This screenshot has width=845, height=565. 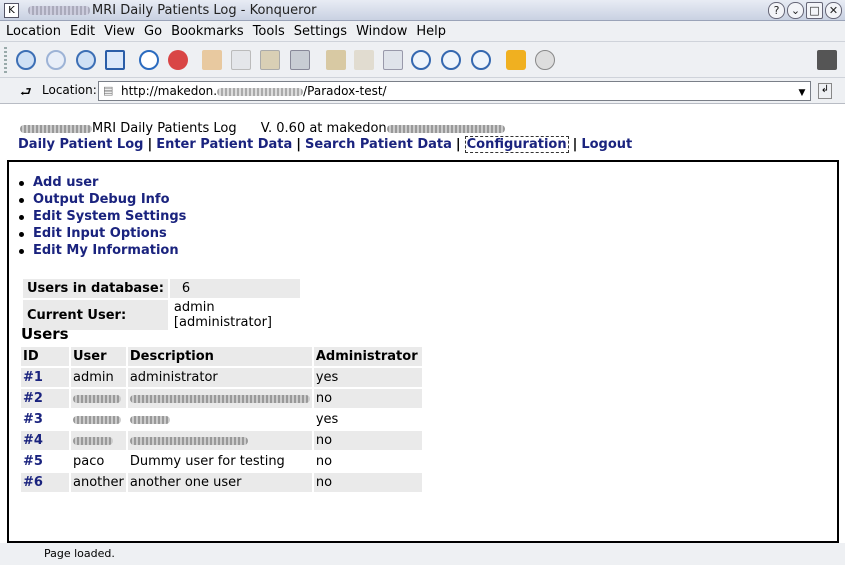 I want to click on zoom-out-icon, so click(x=481, y=60).